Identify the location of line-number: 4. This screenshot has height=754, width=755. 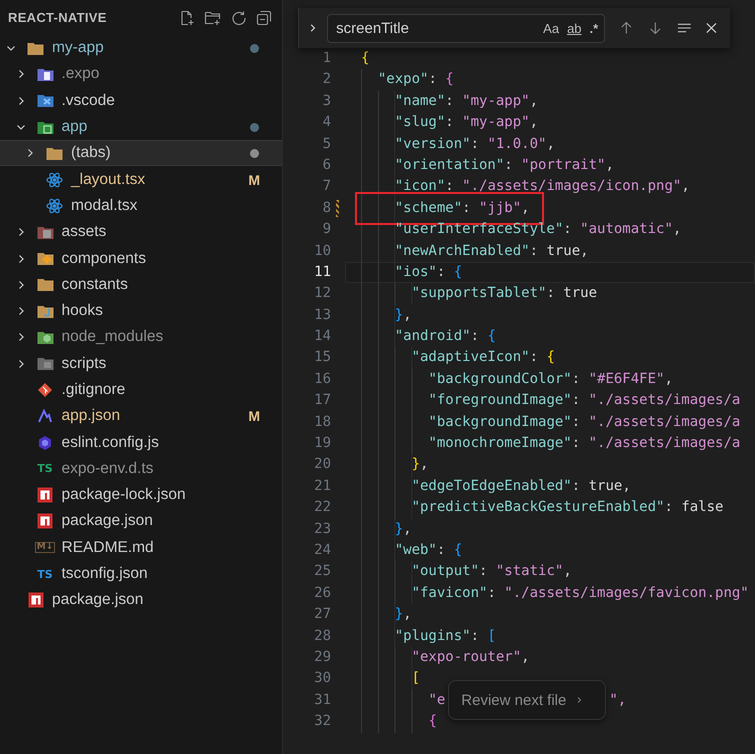
(326, 122).